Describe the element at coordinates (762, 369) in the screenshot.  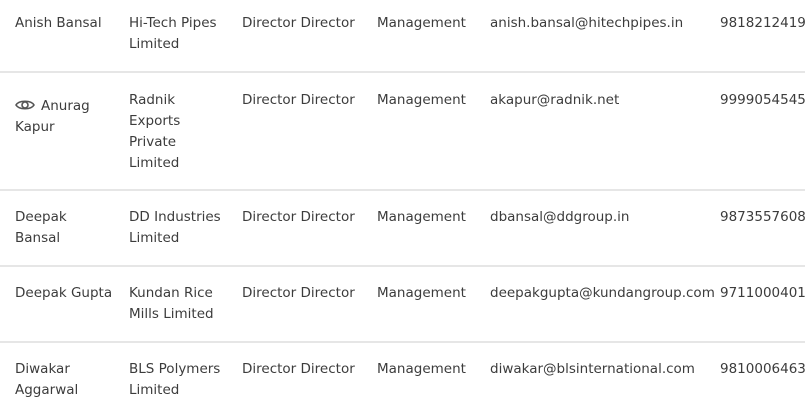
I see `phone-number: 9810006463` at that location.